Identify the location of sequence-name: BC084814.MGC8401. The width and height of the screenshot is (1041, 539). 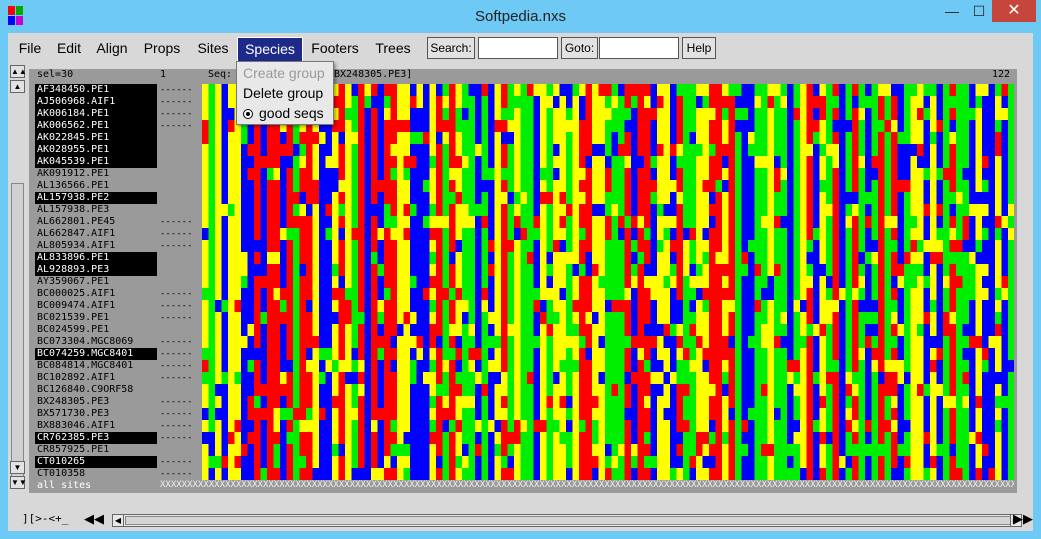
(96, 366).